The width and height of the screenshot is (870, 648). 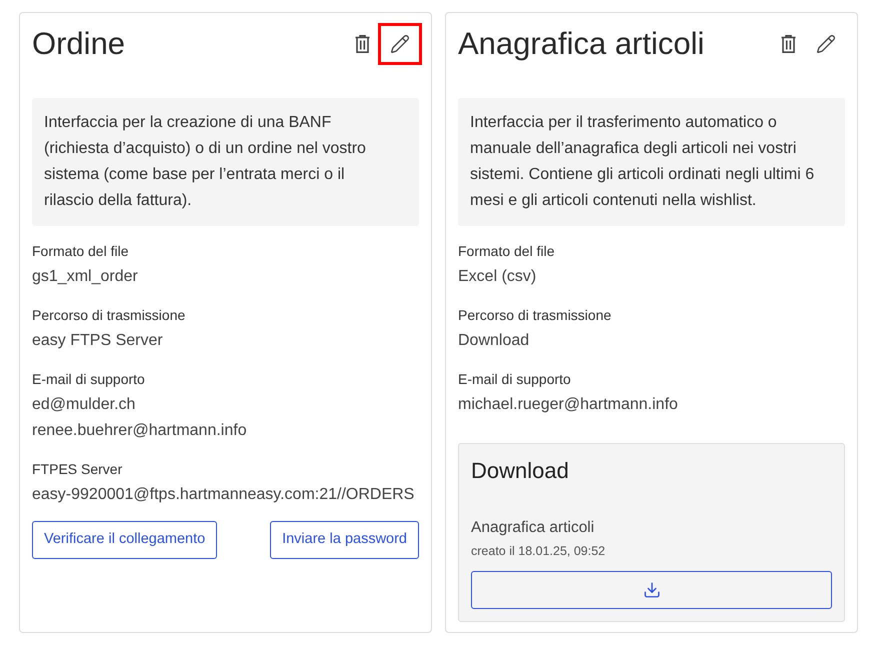 What do you see at coordinates (98, 341) in the screenshot?
I see `field-value: easy FTPS Server` at bounding box center [98, 341].